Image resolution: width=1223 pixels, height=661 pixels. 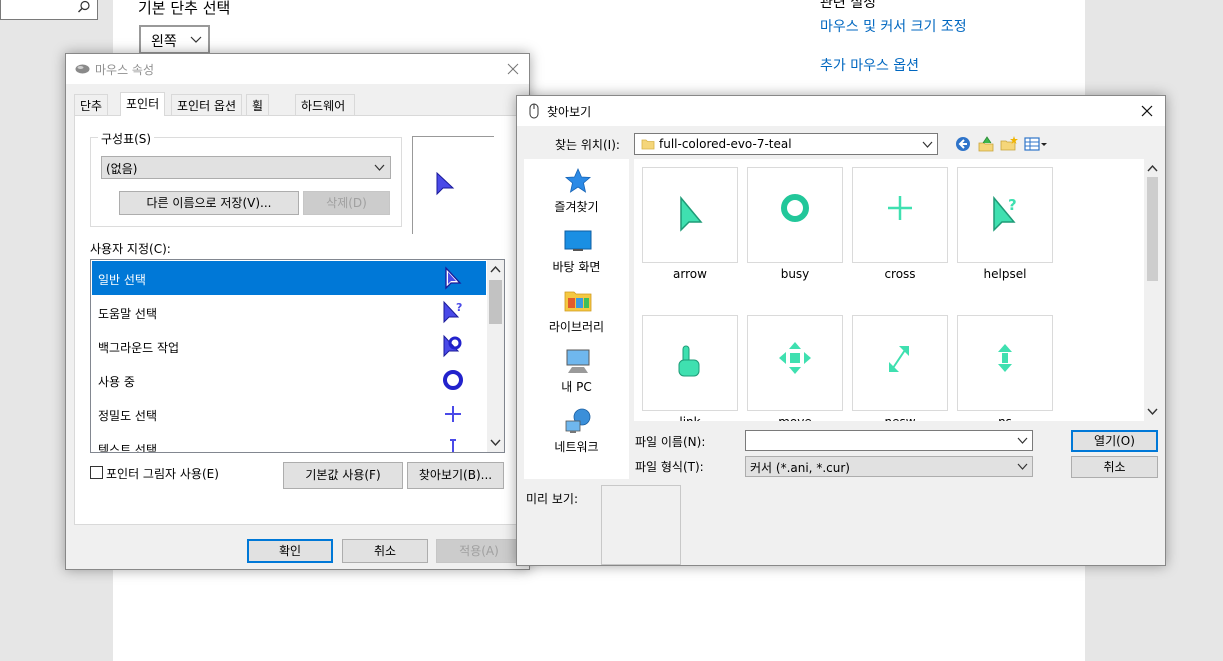 What do you see at coordinates (289, 414) in the screenshot?
I see `list-item: 정밀도 선택` at bounding box center [289, 414].